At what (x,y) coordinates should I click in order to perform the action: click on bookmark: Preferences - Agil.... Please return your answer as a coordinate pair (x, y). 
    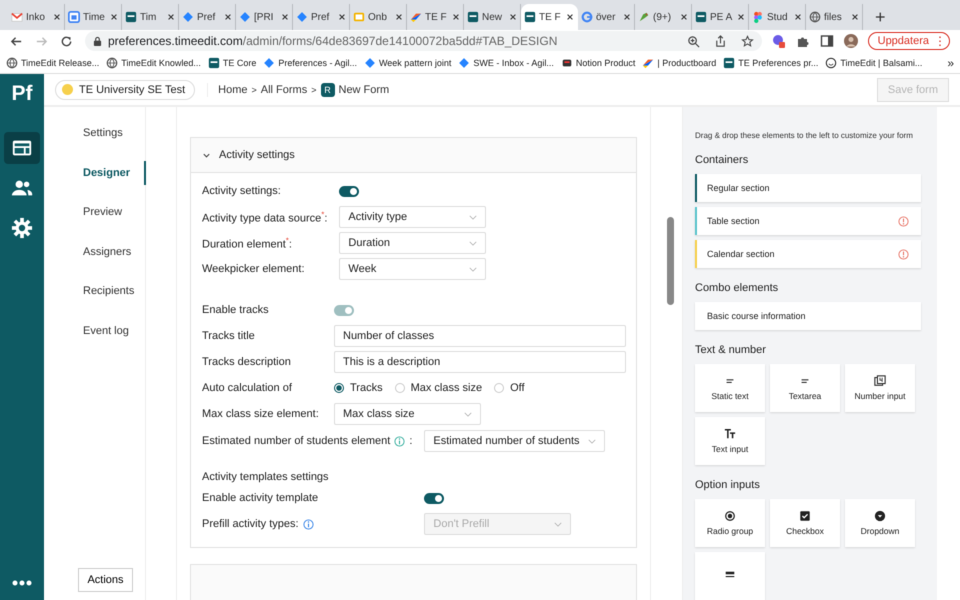
    Looking at the image, I should click on (310, 62).